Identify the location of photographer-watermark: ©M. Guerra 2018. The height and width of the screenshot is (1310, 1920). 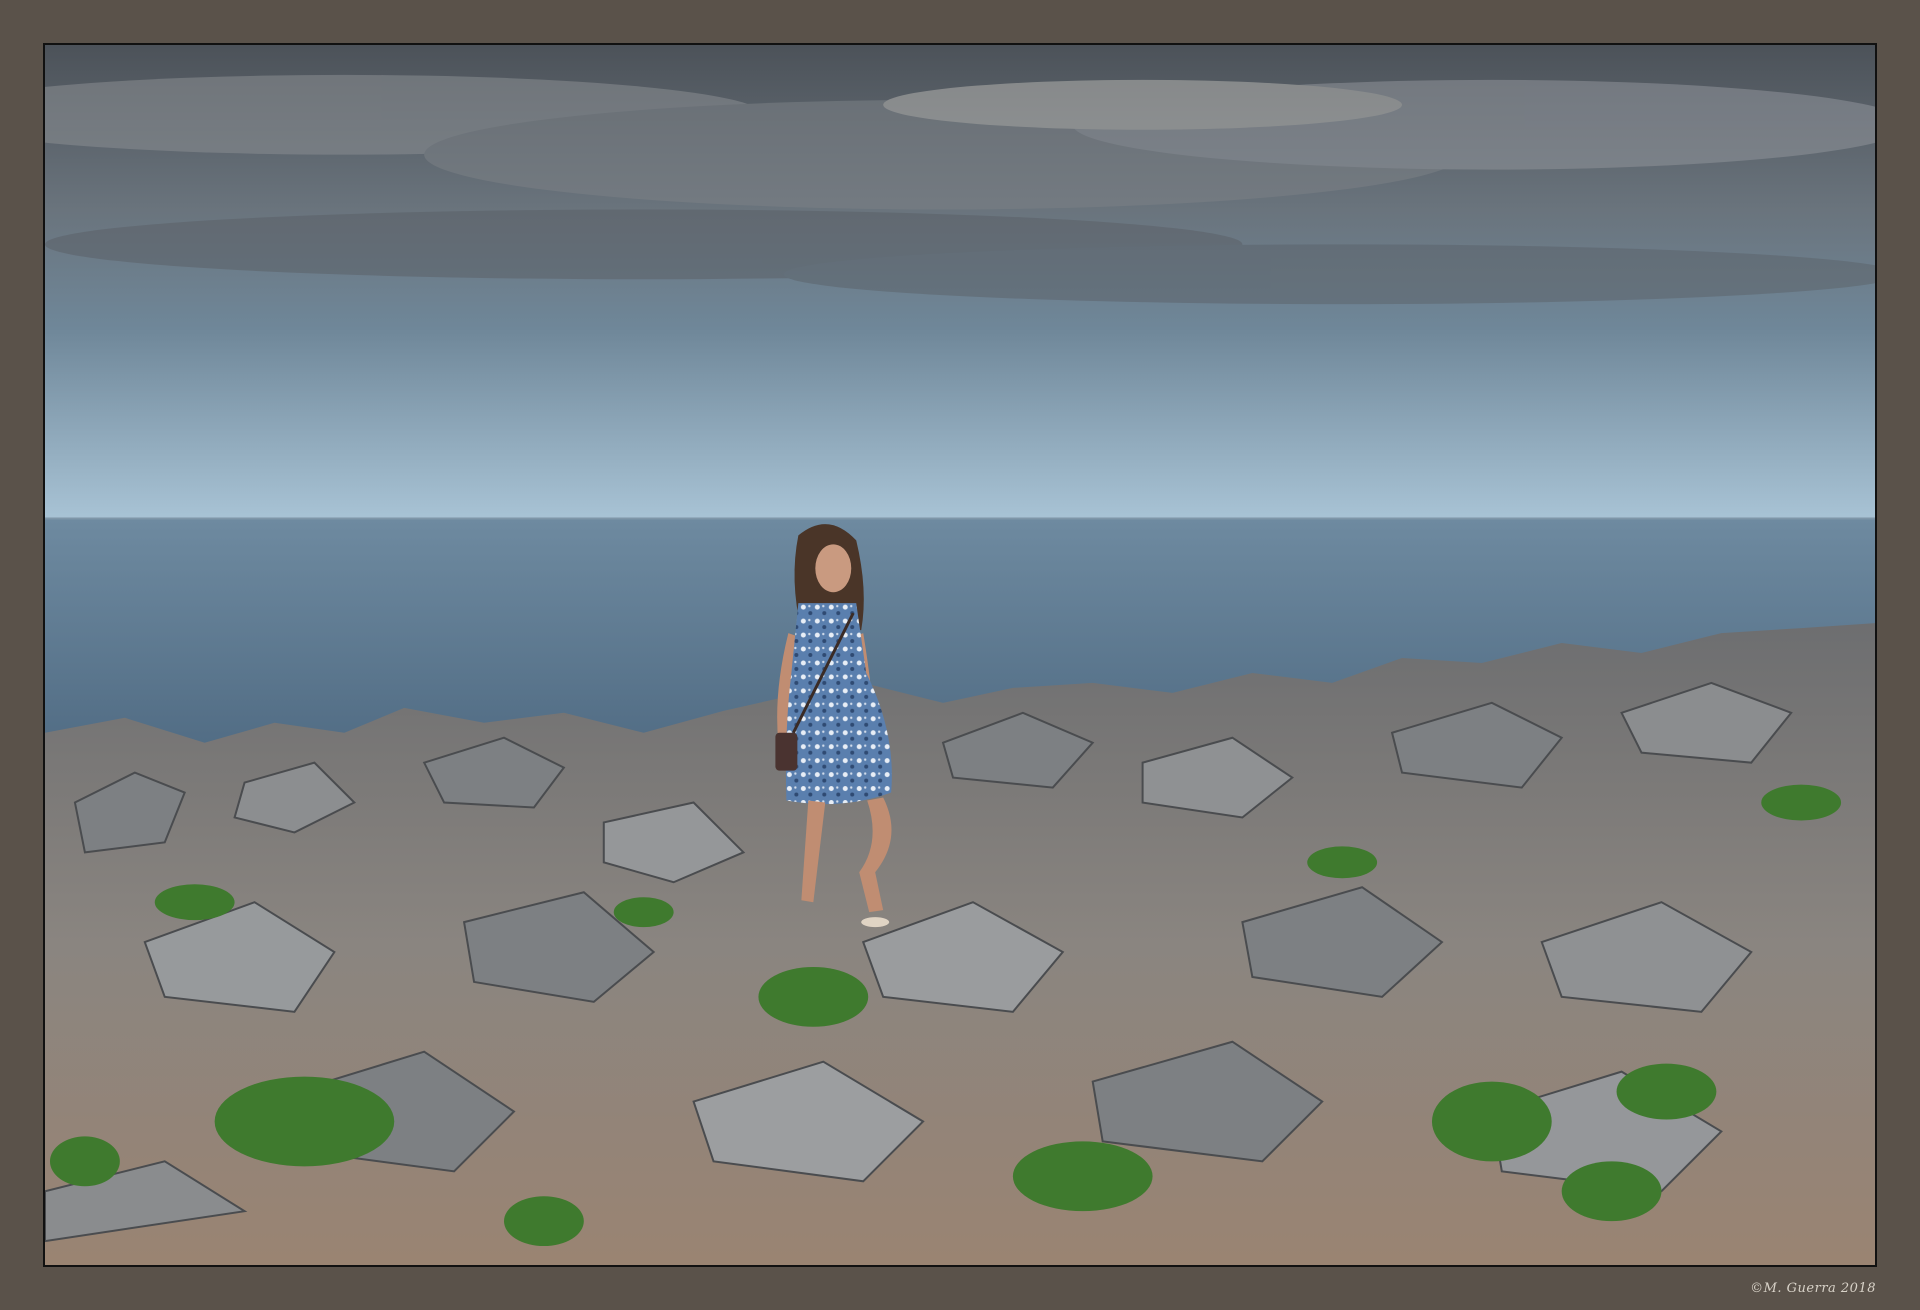
(1813, 1288).